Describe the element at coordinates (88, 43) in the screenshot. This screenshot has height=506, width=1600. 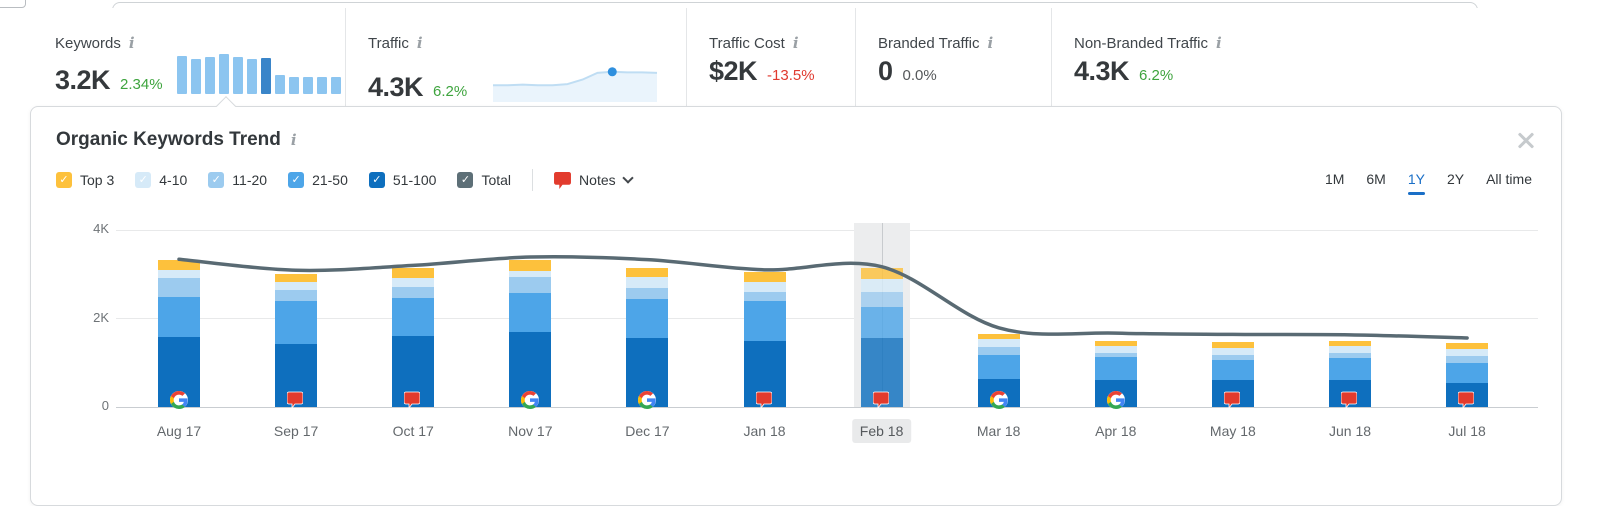
I see `metric-keywords-label: Keywords` at that location.